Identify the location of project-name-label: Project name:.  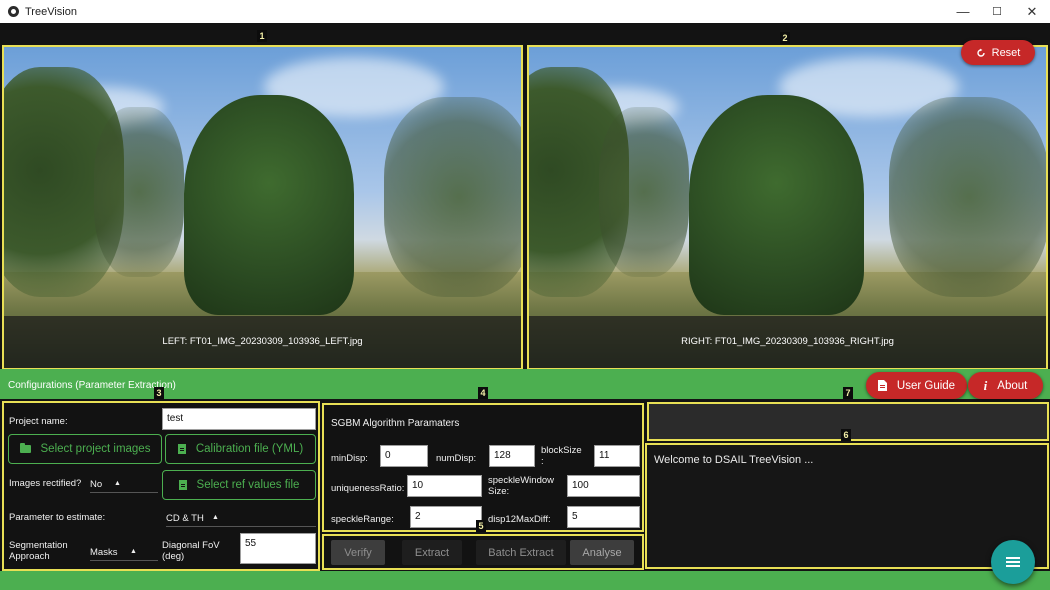
(38, 421).